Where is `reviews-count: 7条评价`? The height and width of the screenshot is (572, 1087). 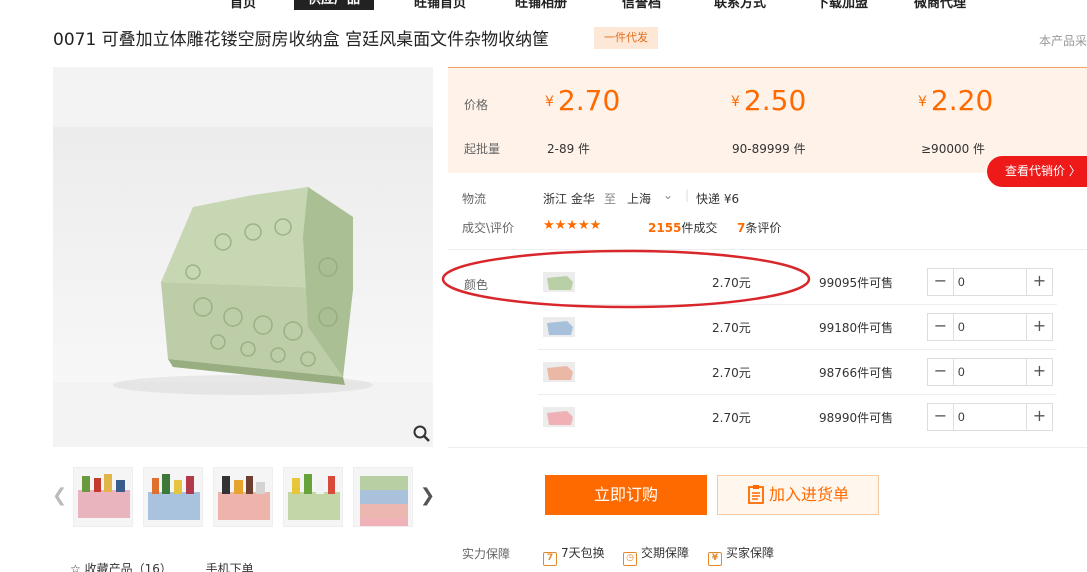 reviews-count: 7条评价 is located at coordinates (759, 227).